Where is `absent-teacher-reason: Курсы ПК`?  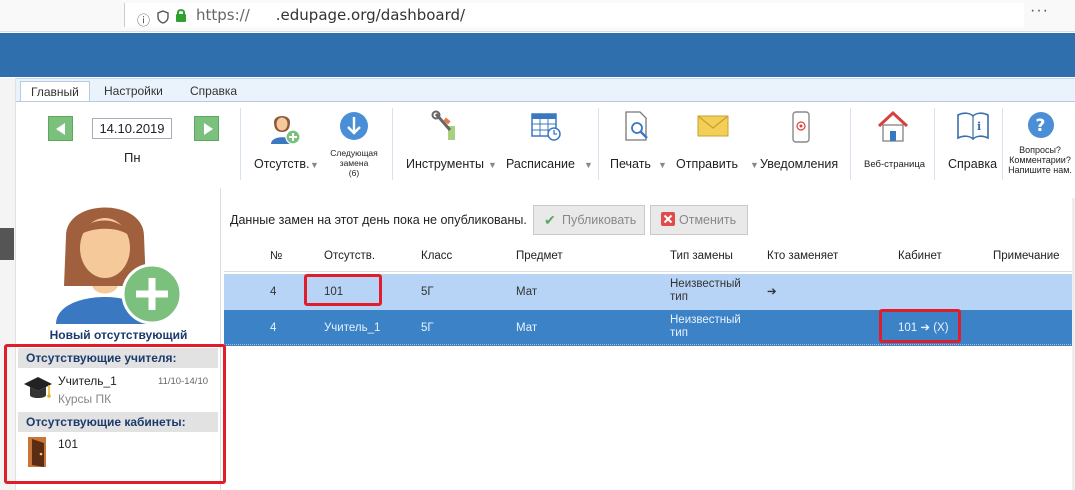 absent-teacher-reason: Курсы ПК is located at coordinates (85, 399).